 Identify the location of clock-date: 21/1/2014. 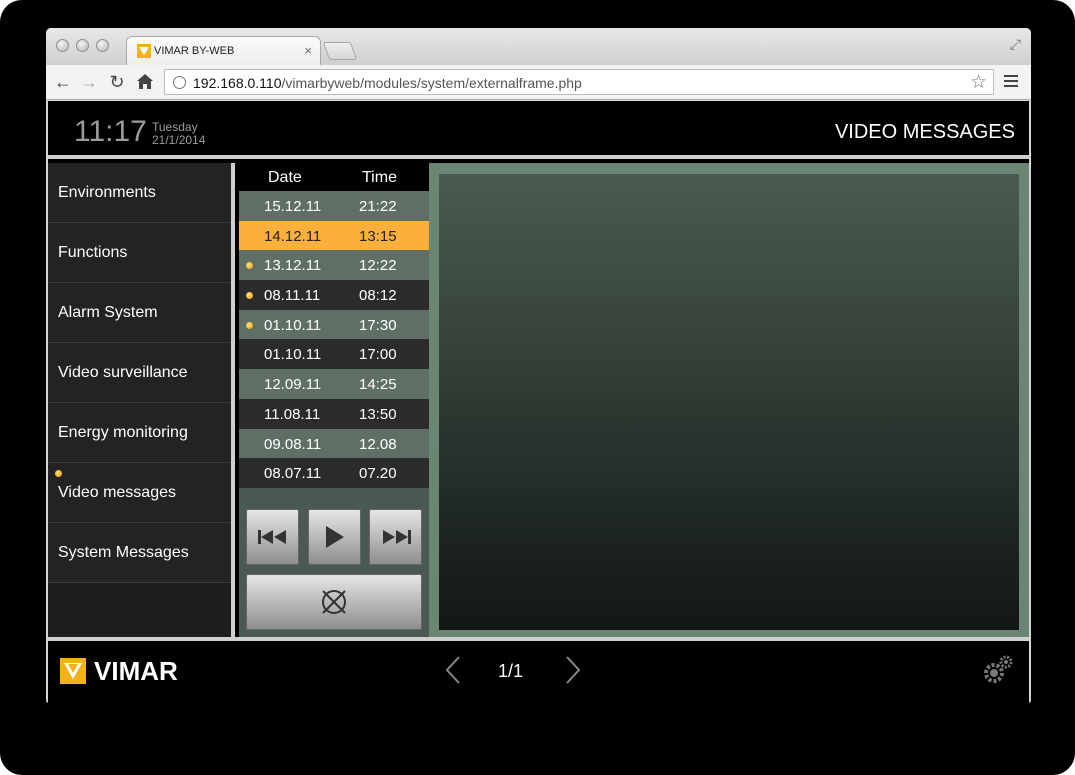
(179, 140).